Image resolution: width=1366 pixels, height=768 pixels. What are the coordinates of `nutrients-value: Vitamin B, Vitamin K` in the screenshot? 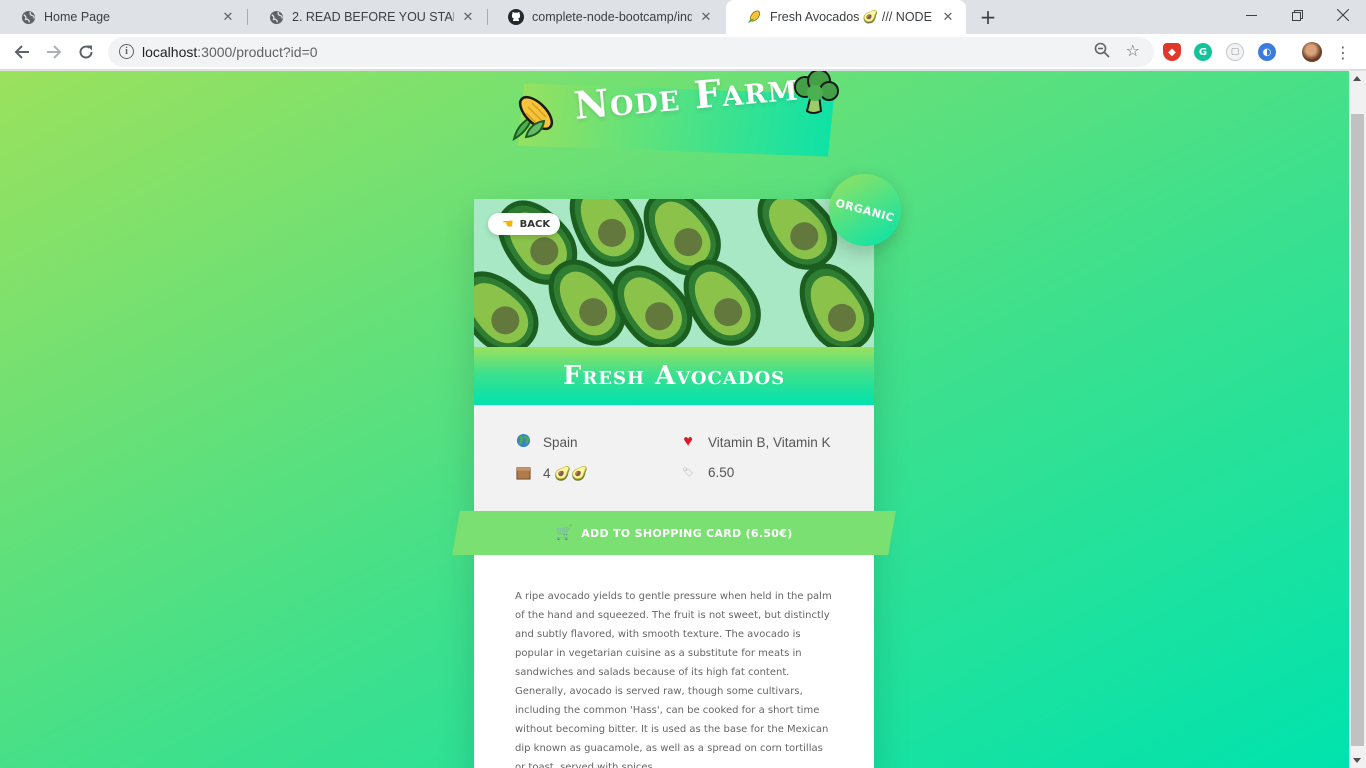 It's located at (769, 442).